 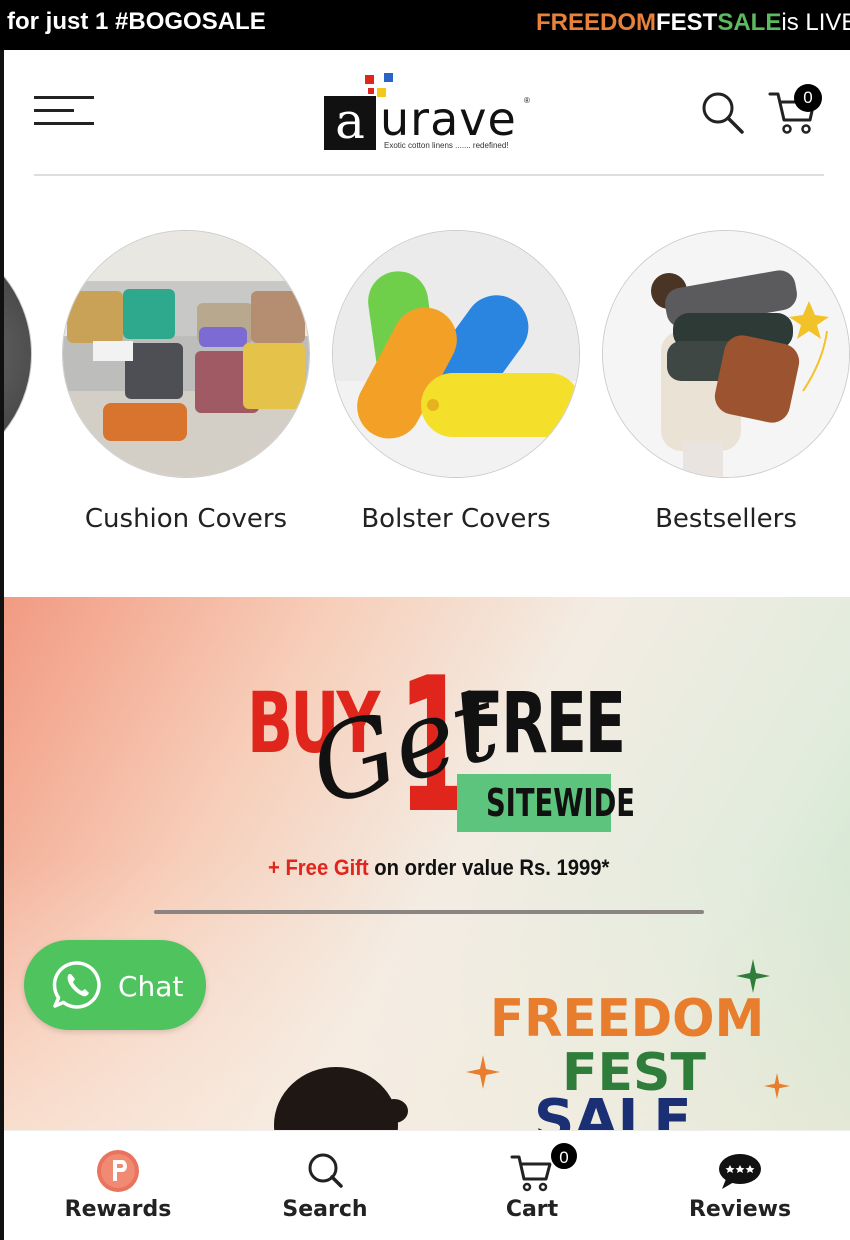 I want to click on category-label: Bolster Covers, so click(x=456, y=519).